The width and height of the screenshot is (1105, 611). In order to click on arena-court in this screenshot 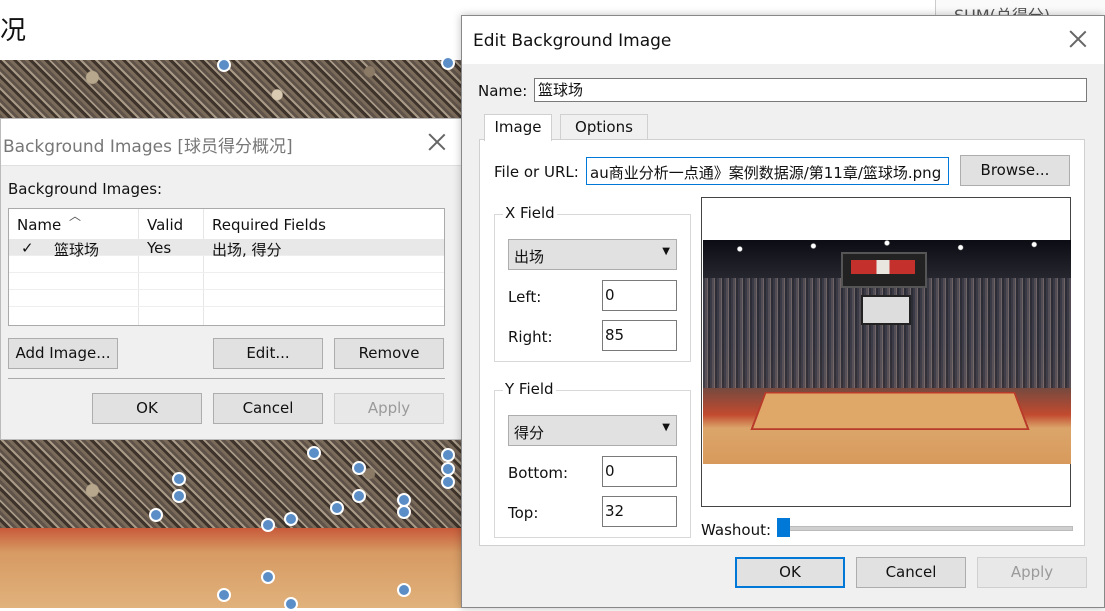, I will do `click(890, 411)`.